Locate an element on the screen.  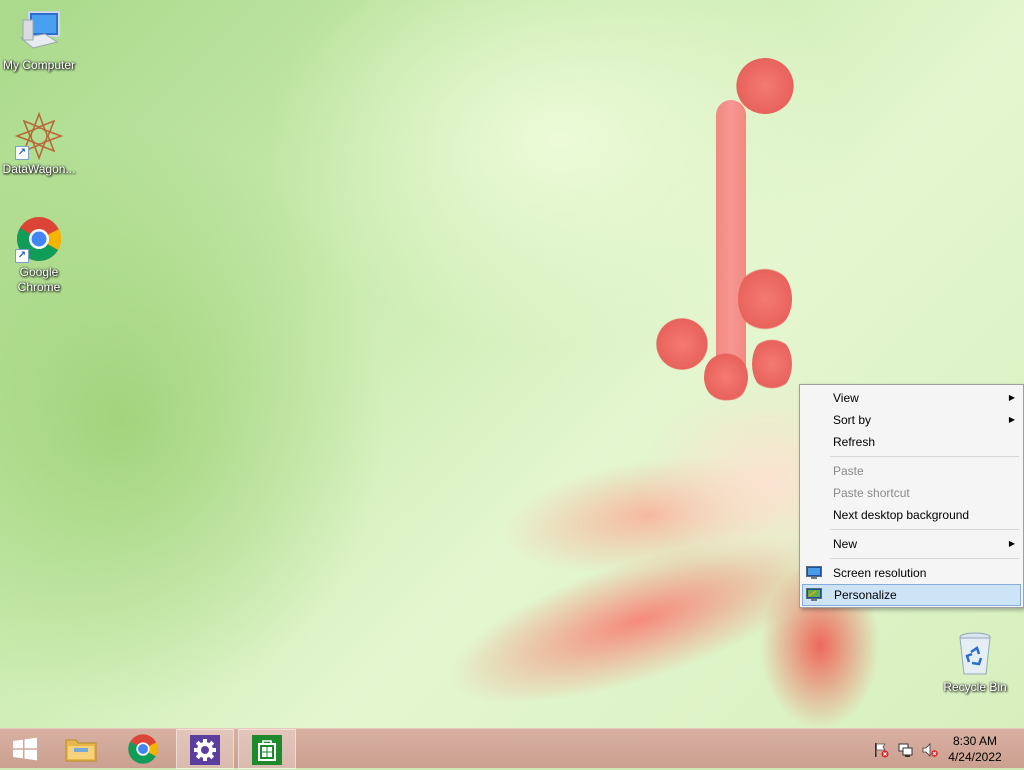
menu-item-label: Paste is located at coordinates (848, 471).